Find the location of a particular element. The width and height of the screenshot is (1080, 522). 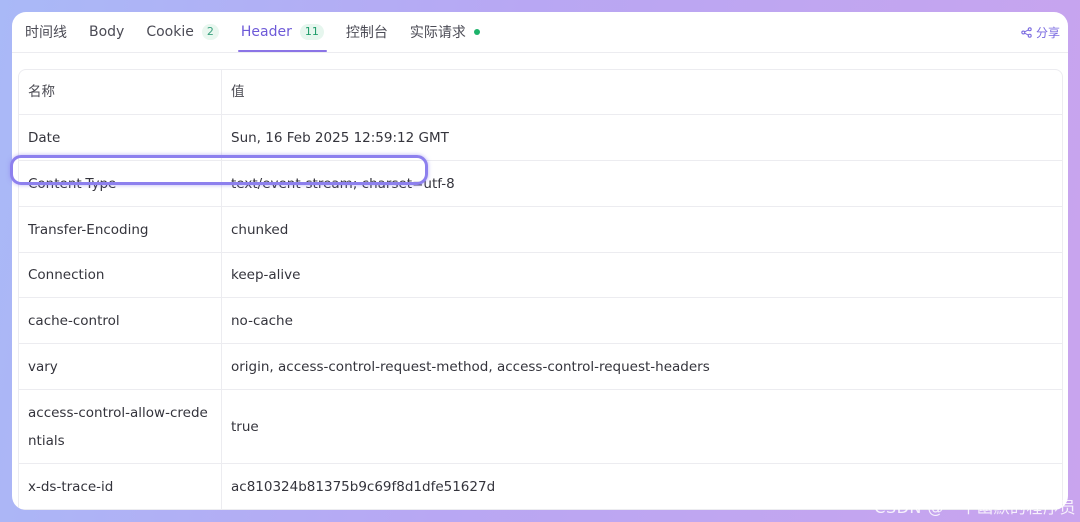

tab-label: 时间线 is located at coordinates (46, 33).